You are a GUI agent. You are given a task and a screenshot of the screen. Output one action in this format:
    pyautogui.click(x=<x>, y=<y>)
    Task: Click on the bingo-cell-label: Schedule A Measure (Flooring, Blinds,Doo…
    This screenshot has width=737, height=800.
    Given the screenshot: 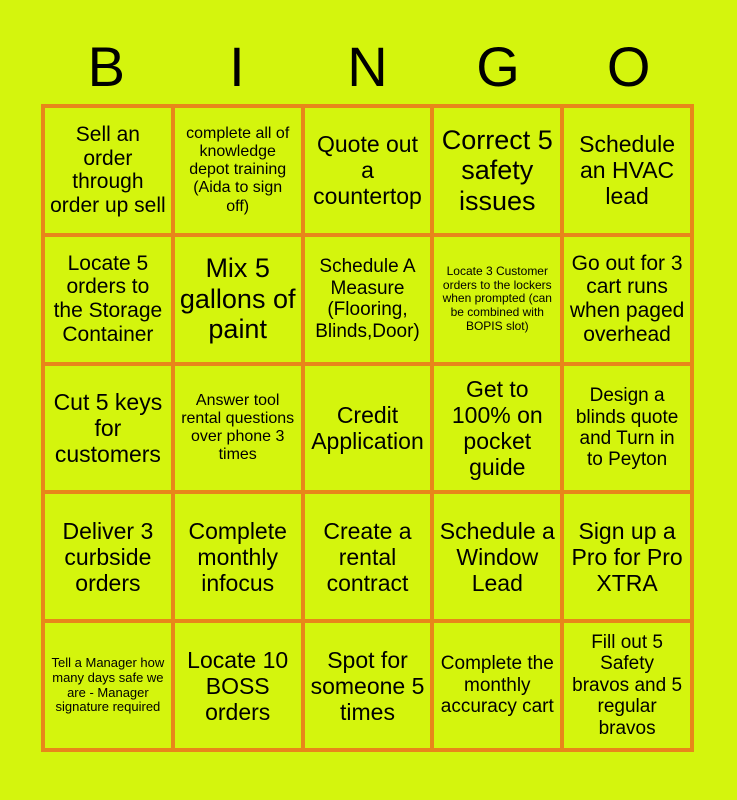 What is the action you would take?
    pyautogui.click(x=367, y=299)
    